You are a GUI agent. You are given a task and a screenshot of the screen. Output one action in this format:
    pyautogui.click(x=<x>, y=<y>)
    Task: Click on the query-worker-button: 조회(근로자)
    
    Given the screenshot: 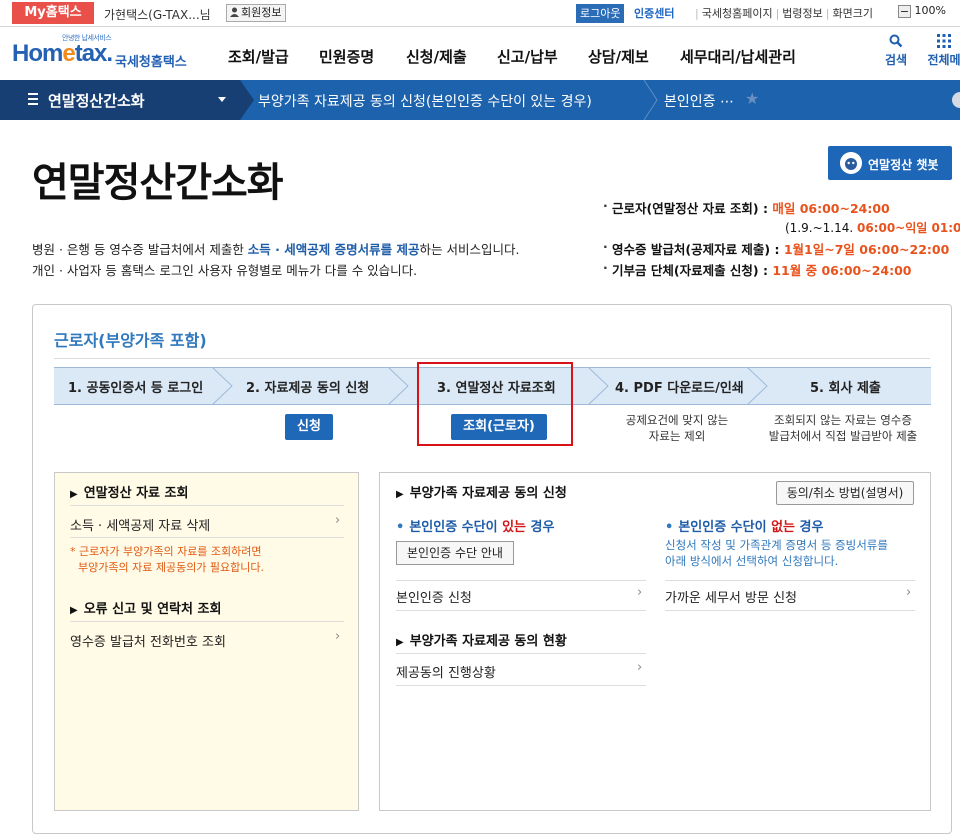 What is the action you would take?
    pyautogui.click(x=499, y=427)
    